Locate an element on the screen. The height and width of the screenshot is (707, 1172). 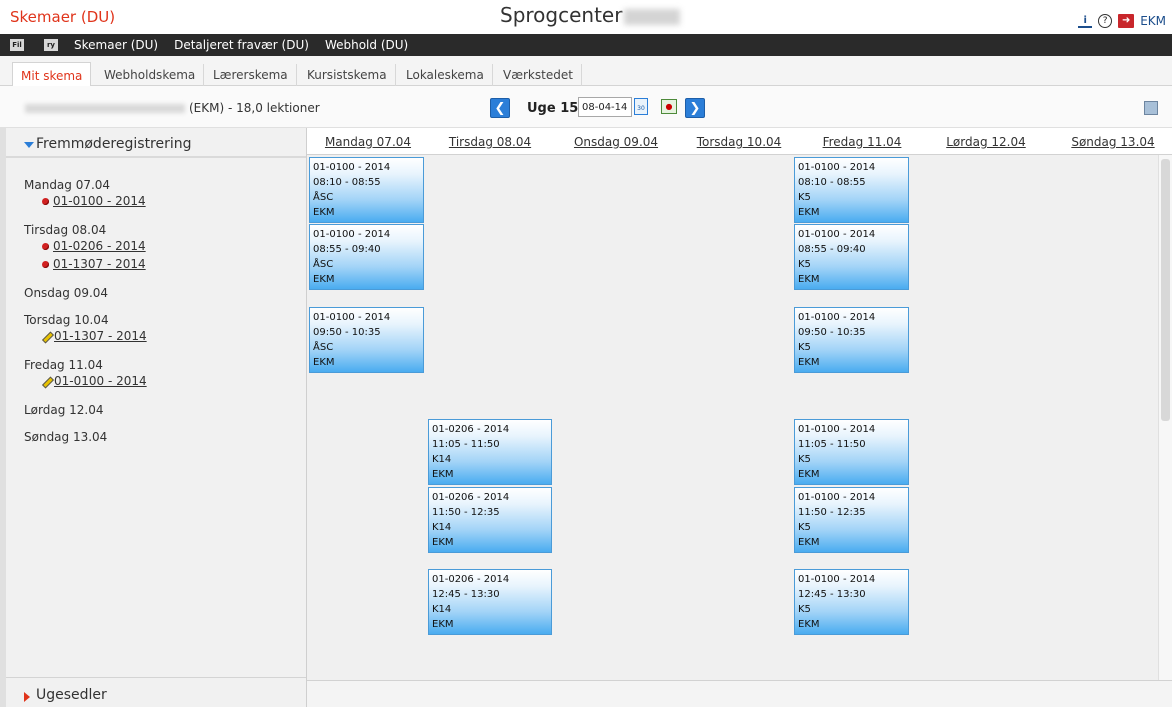
tab-lokaleskema: Lokaleskema is located at coordinates (445, 75).